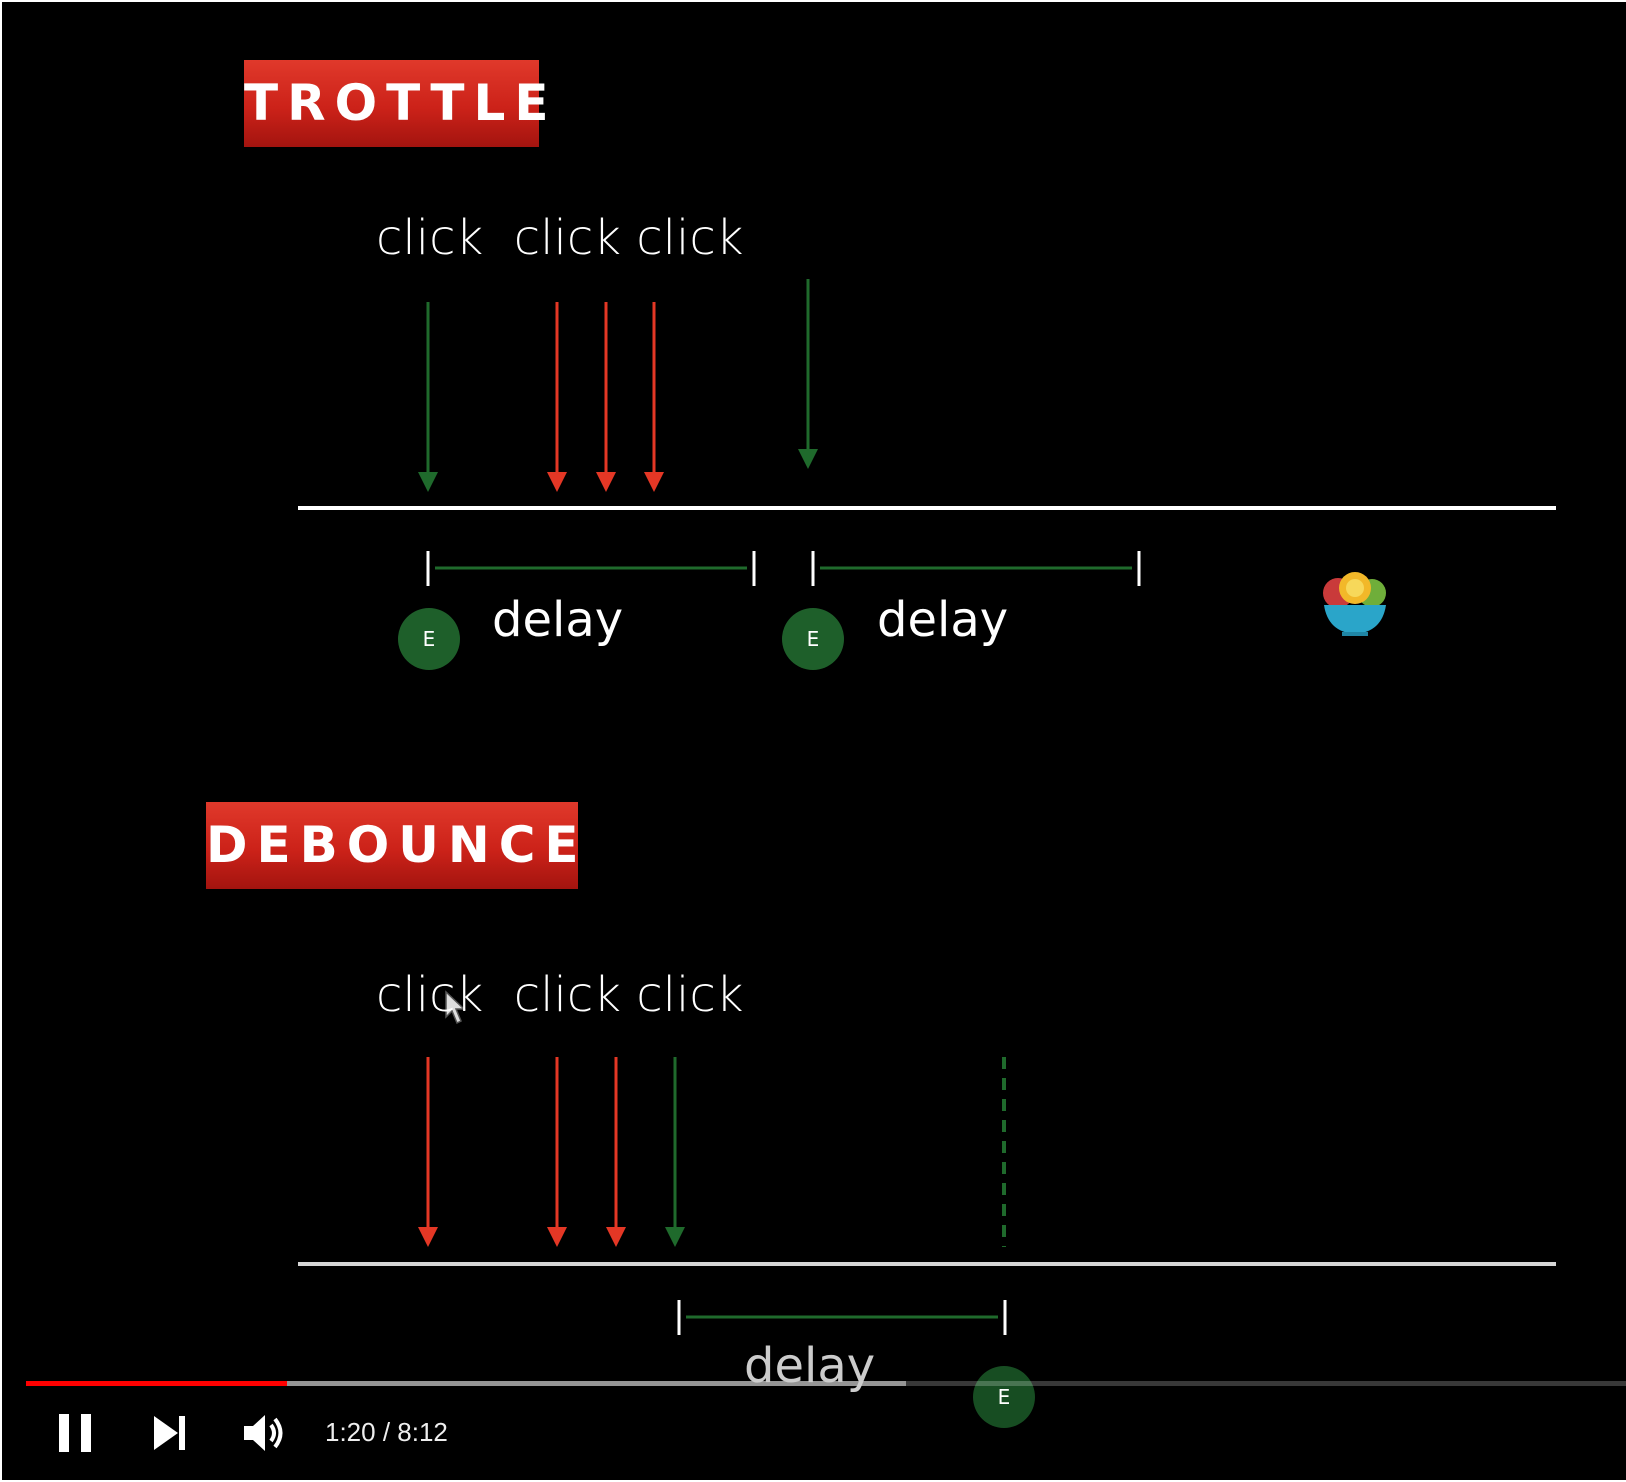 The image size is (1626, 1482). What do you see at coordinates (1004, 1397) in the screenshot?
I see `debounce-event-badge: E` at bounding box center [1004, 1397].